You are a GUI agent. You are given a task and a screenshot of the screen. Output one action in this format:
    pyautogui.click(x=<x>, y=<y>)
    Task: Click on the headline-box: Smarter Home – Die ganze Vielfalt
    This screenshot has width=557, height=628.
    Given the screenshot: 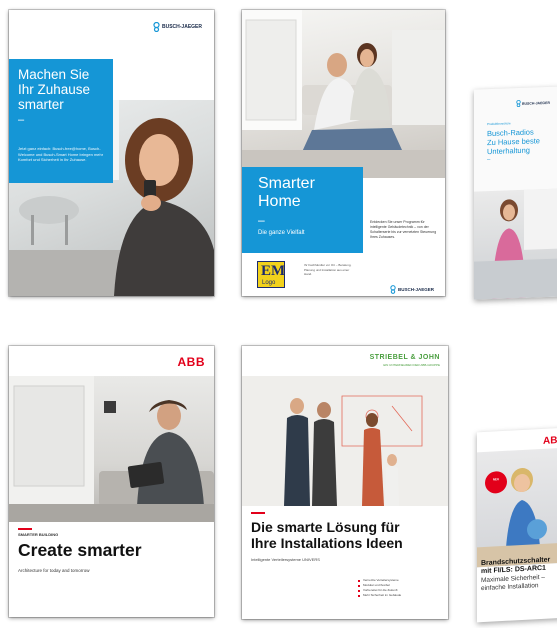 What is the action you would take?
    pyautogui.click(x=302, y=210)
    